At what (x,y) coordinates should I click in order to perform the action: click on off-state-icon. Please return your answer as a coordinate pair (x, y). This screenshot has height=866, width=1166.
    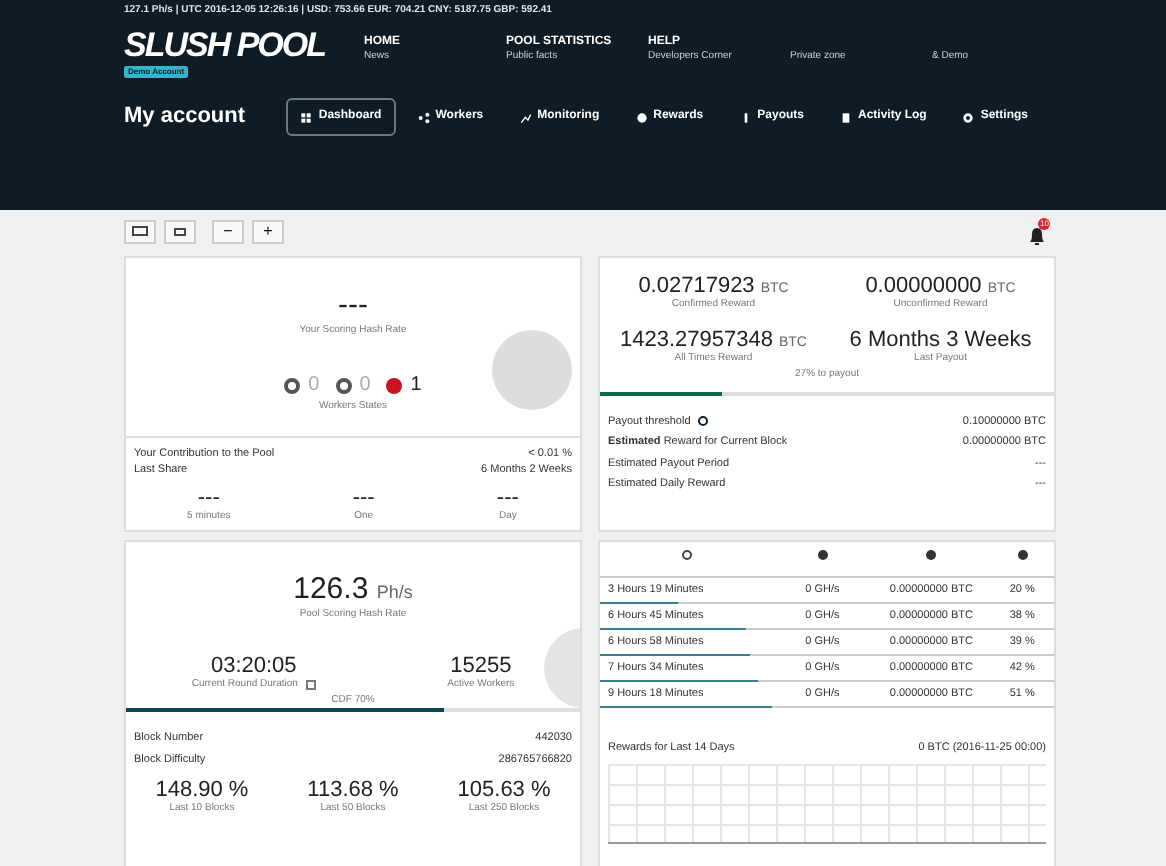
    Looking at the image, I should click on (343, 385).